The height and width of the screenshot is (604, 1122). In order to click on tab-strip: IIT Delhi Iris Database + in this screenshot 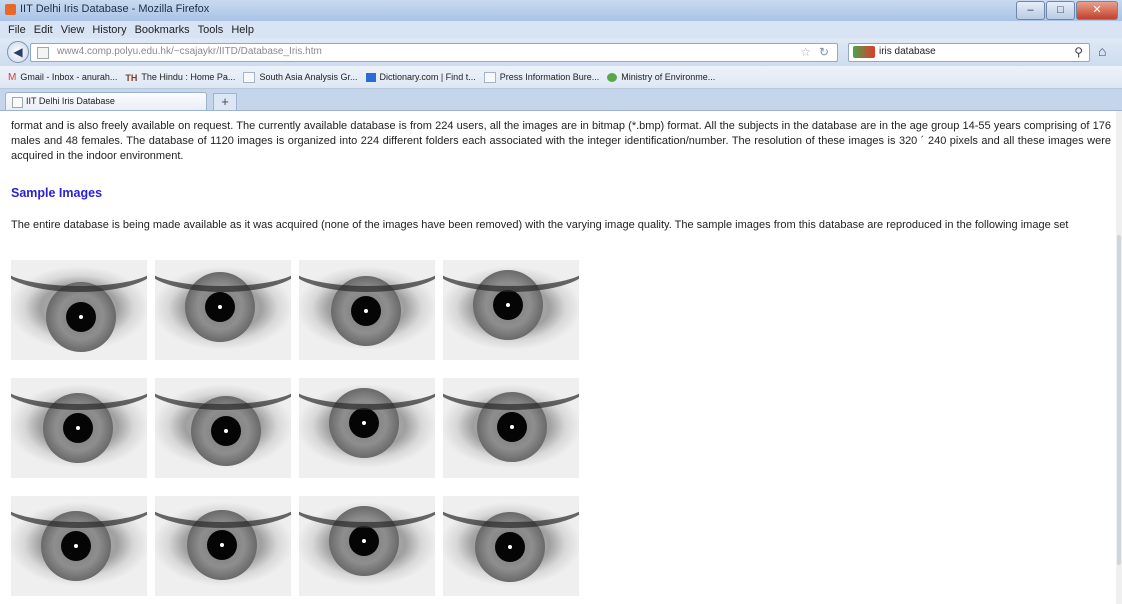, I will do `click(561, 100)`.